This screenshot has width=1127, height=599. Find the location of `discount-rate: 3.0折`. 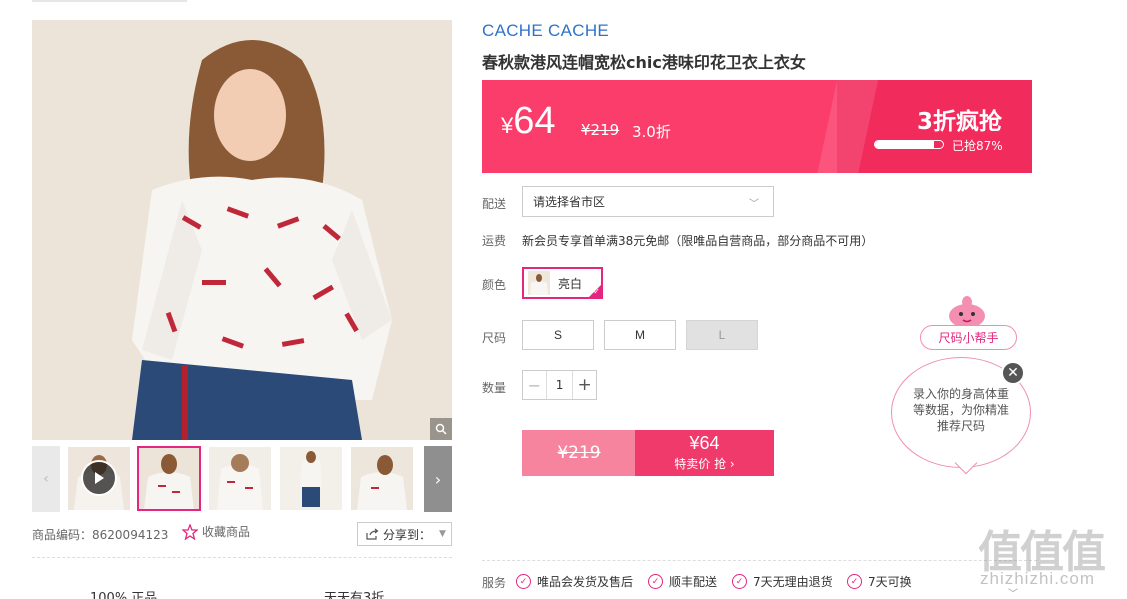

discount-rate: 3.0折 is located at coordinates (651, 132).